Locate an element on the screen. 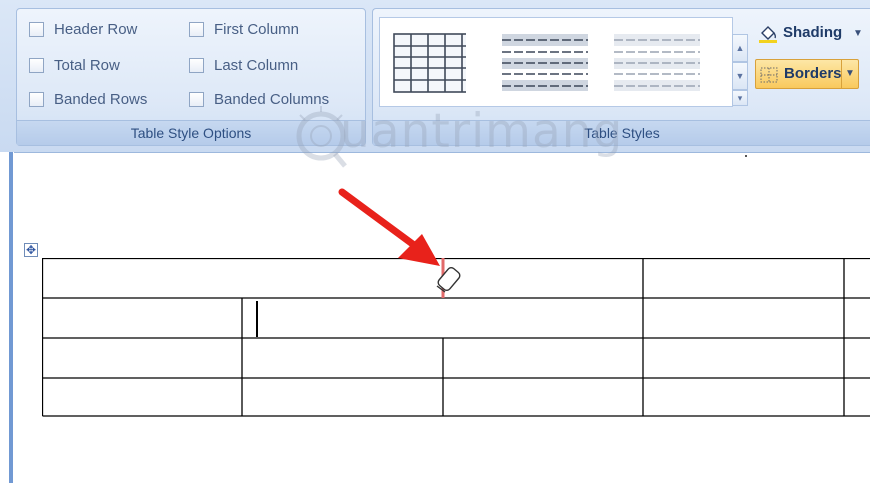 The height and width of the screenshot is (483, 870). banded-rows-checkbox is located at coordinates (36, 99).